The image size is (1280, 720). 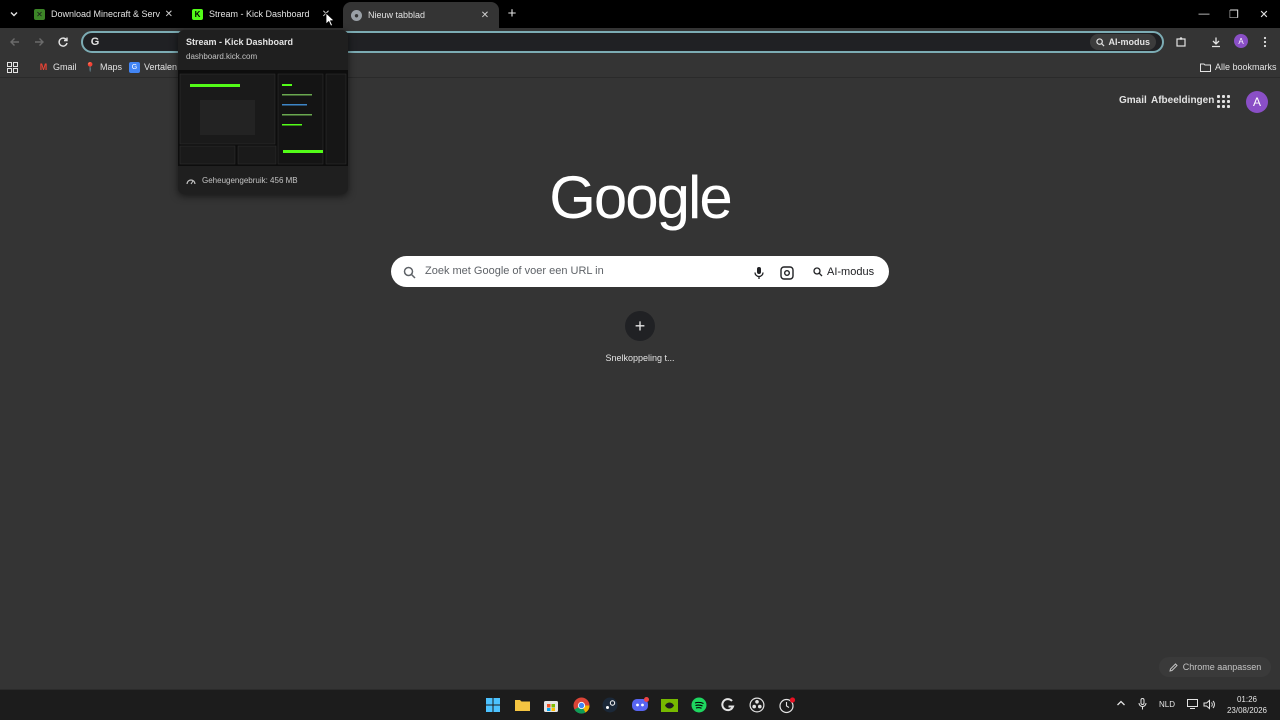 What do you see at coordinates (1264, 14) in the screenshot?
I see `window-close-icon: ✕` at bounding box center [1264, 14].